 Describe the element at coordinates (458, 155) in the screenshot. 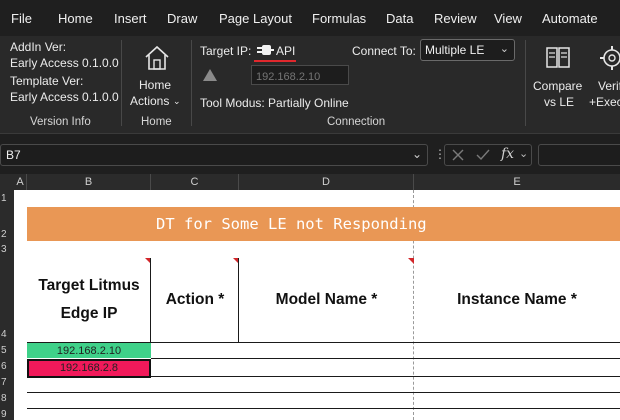

I see `cancel-icon` at that location.